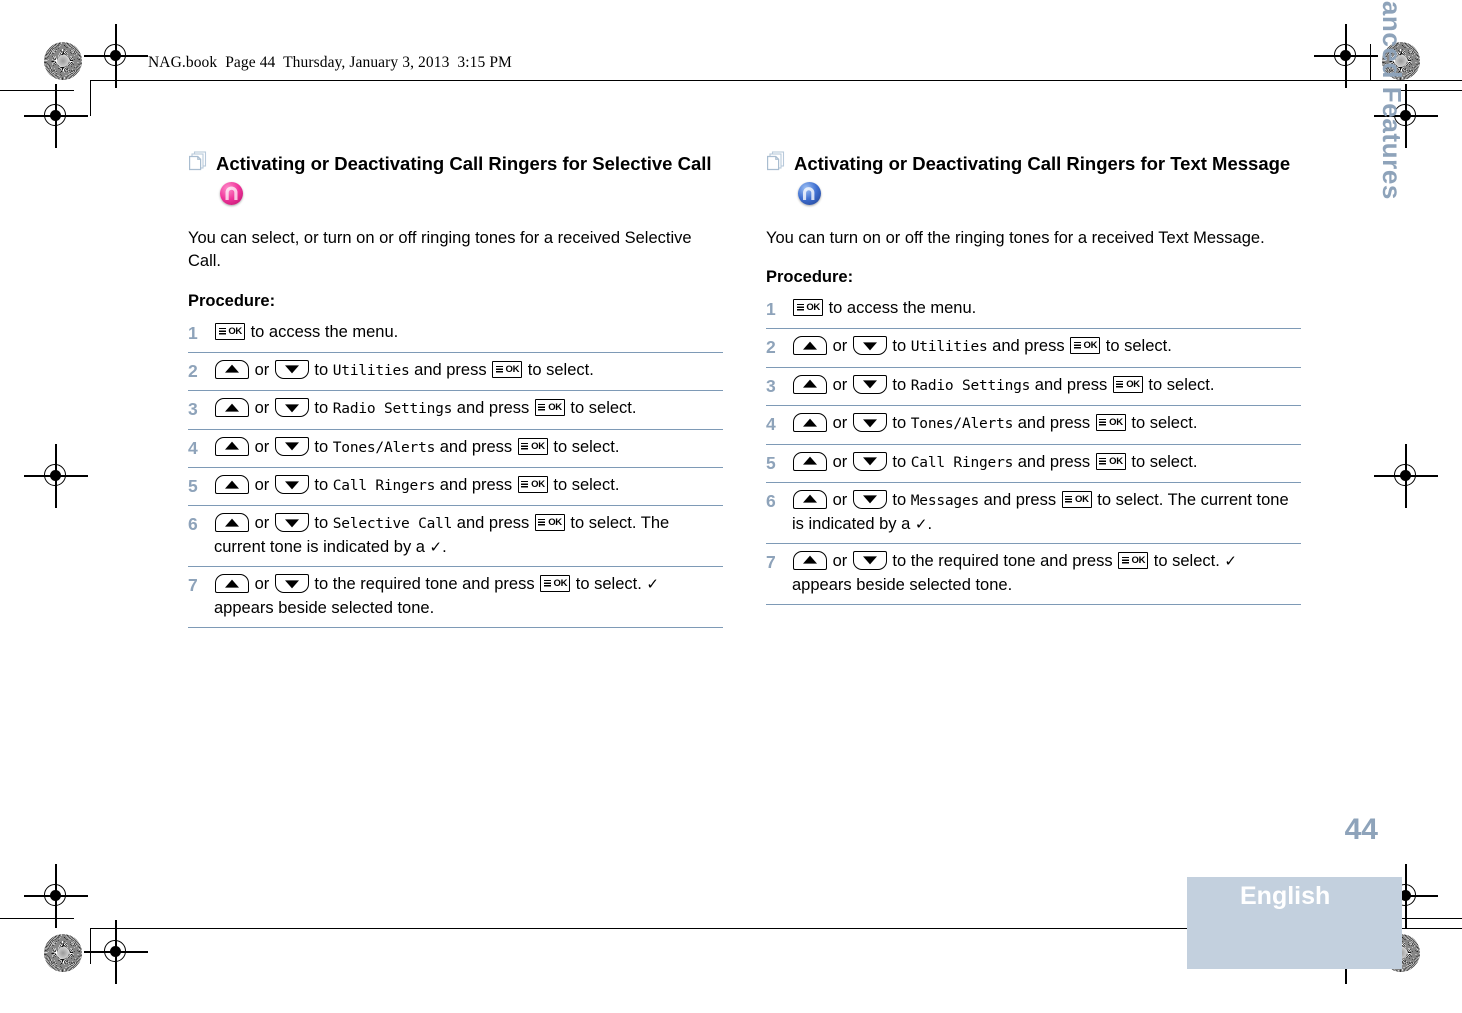 The image size is (1462, 1013). I want to click on step-number: 7, so click(193, 585).